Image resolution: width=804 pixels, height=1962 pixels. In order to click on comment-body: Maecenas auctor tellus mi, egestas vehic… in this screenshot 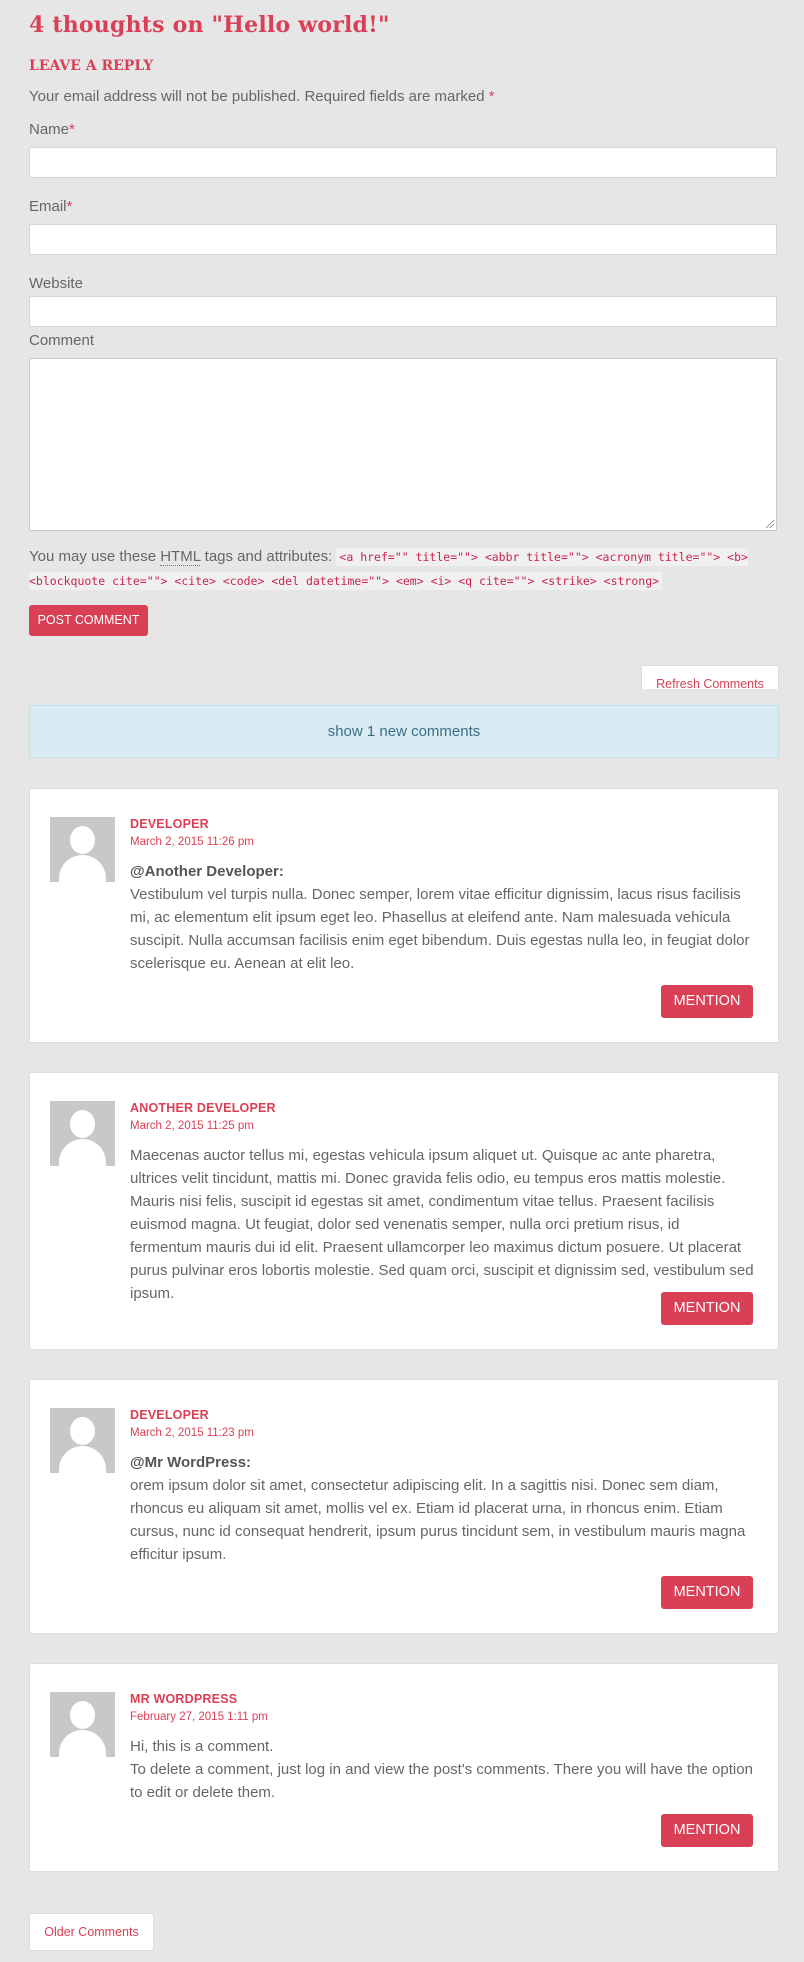, I will do `click(442, 1224)`.